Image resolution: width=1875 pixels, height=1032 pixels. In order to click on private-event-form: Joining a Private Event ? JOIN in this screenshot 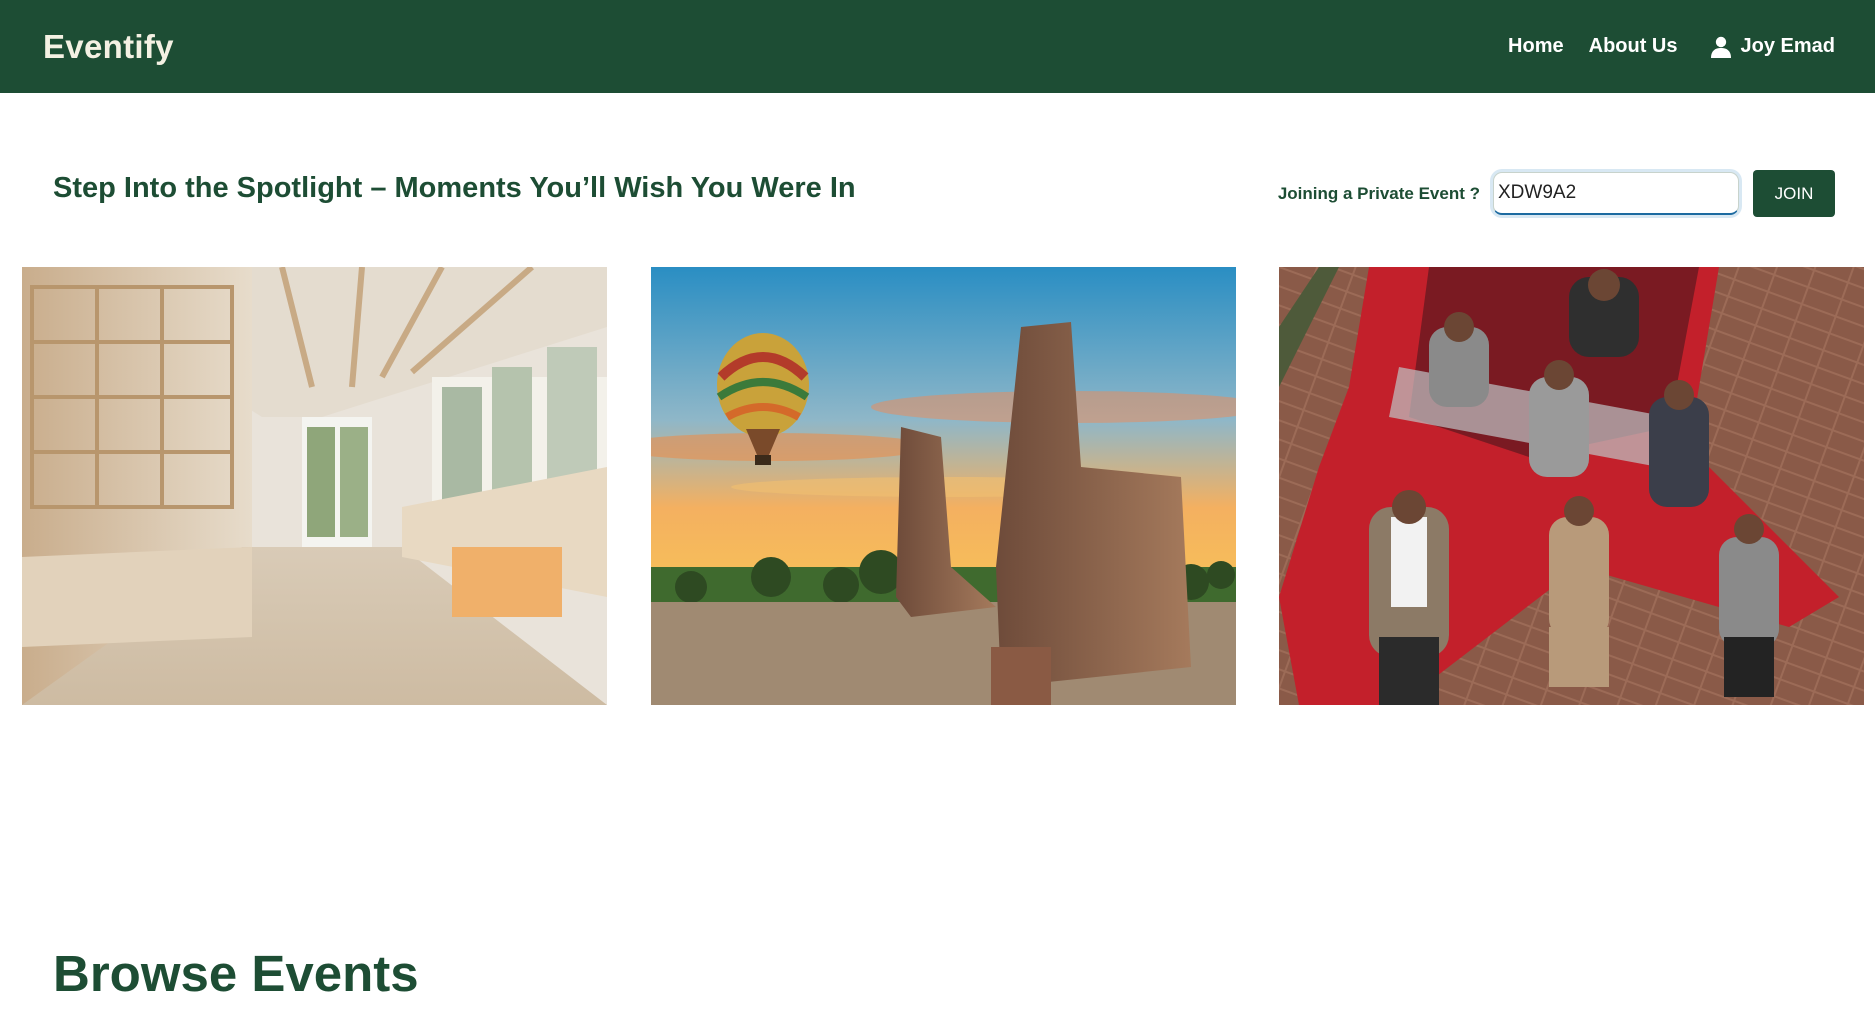, I will do `click(1556, 193)`.